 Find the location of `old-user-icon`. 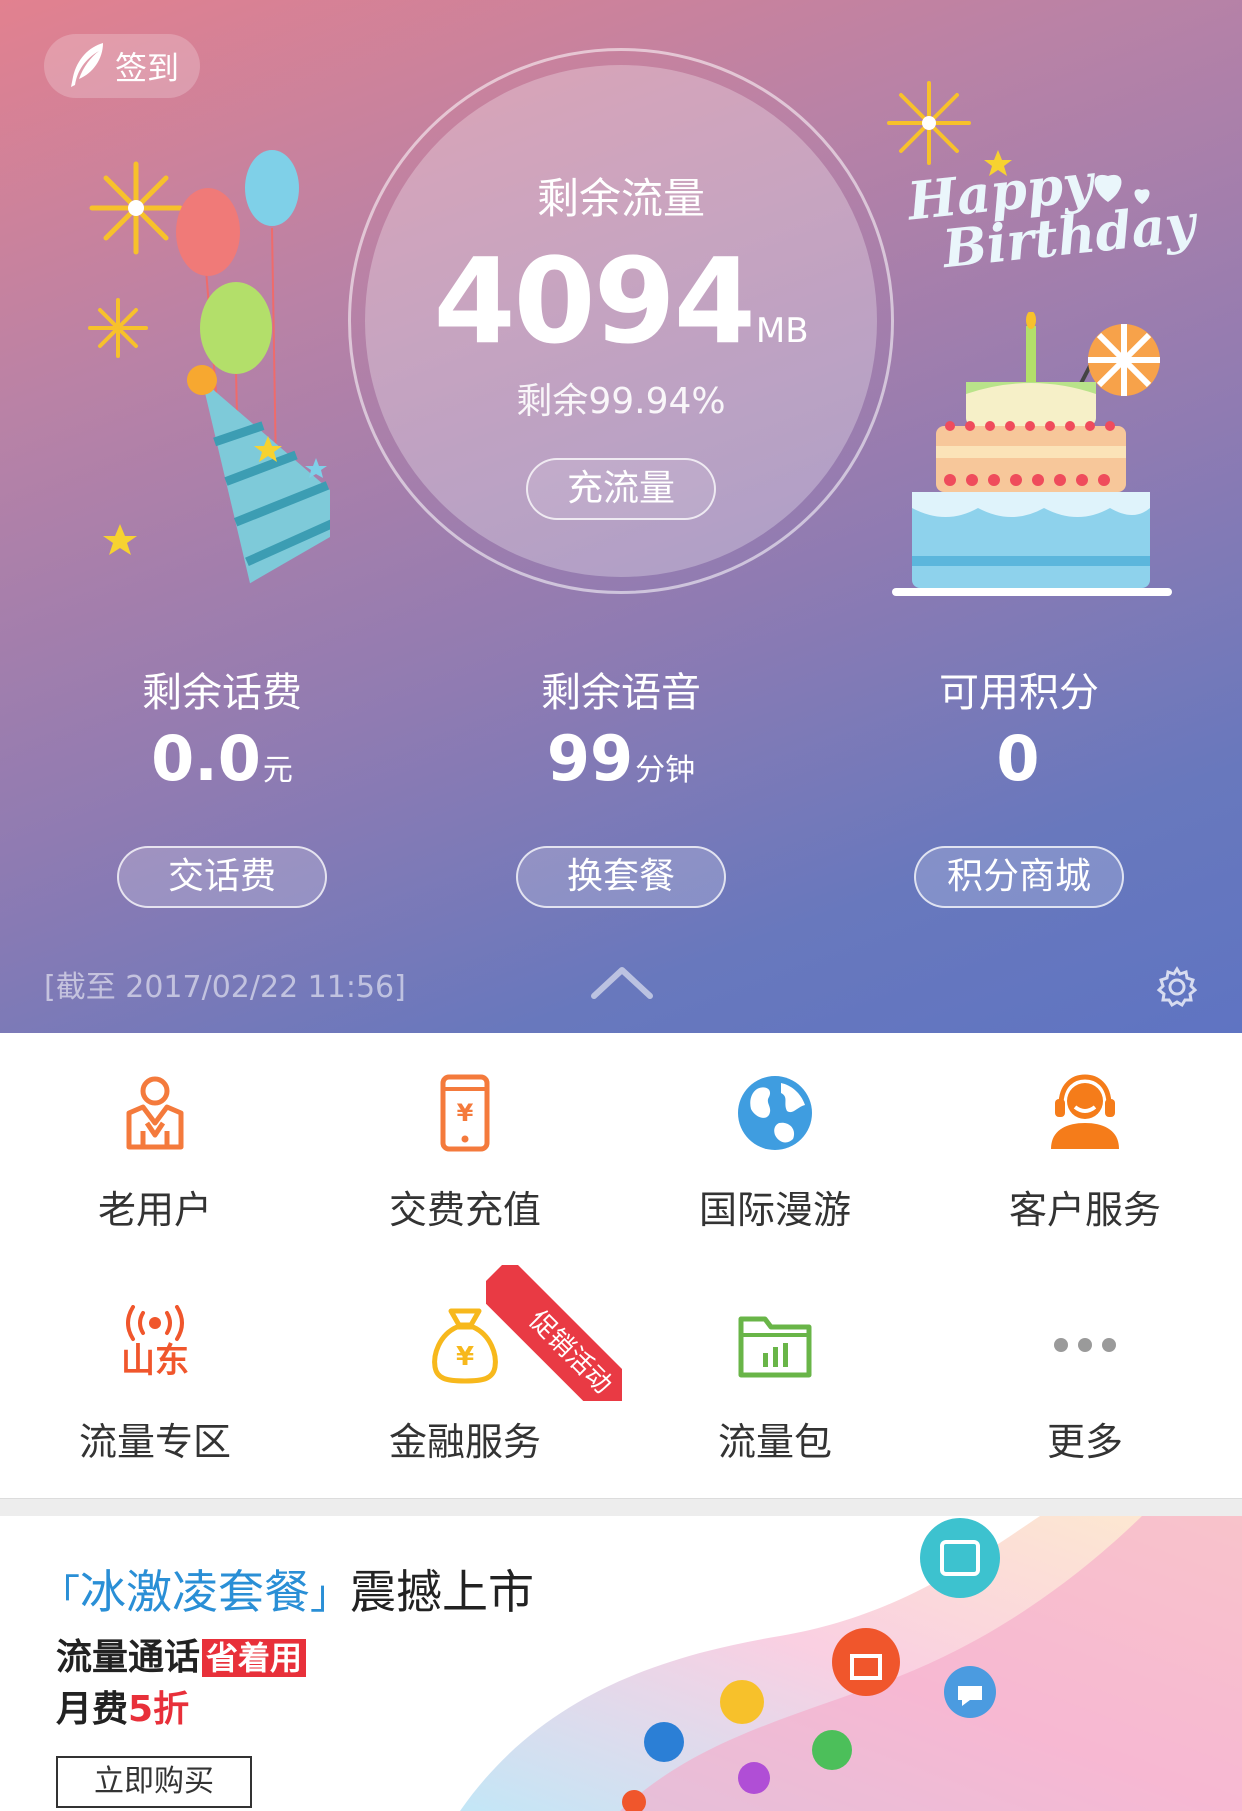

old-user-icon is located at coordinates (155, 1113).